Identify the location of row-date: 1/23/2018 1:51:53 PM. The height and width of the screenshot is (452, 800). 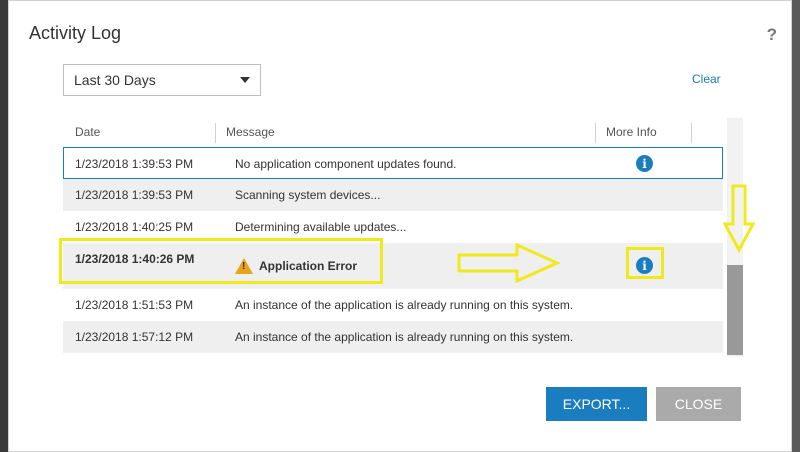
(134, 305).